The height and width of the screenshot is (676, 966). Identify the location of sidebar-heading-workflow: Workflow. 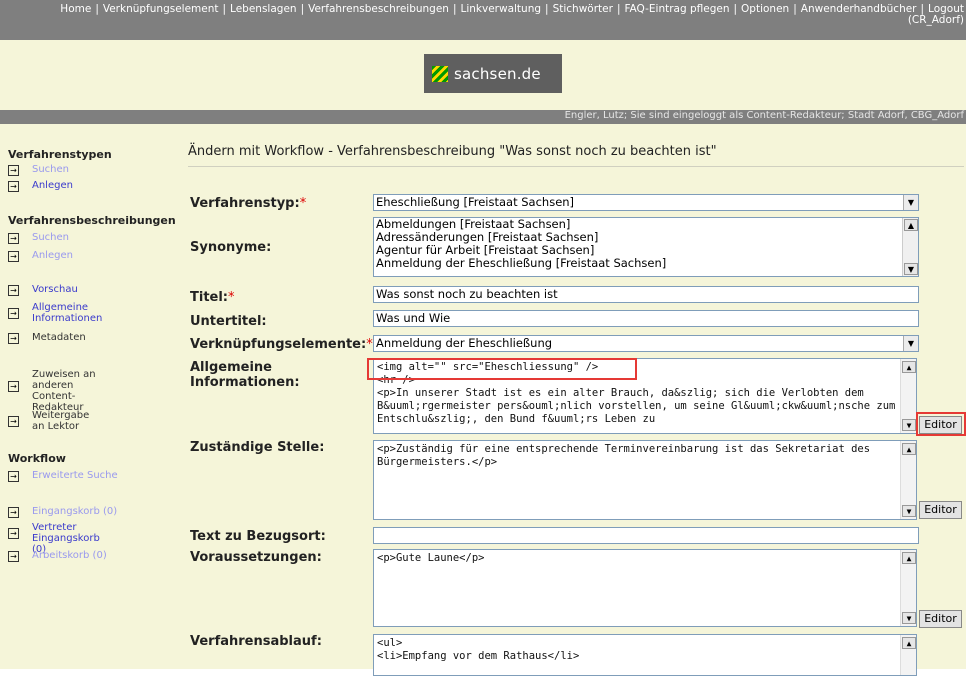
(37, 458).